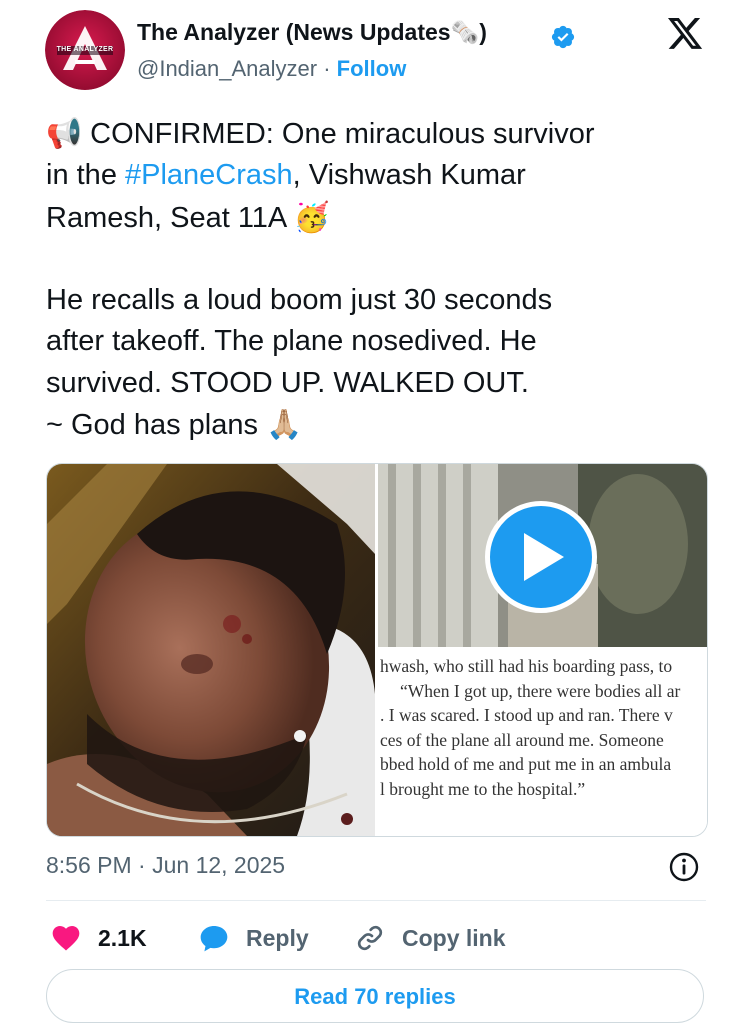 Image resolution: width=752 pixels, height=1024 pixels. Describe the element at coordinates (465, 33) in the screenshot. I see `newspaper-emoji: 🗞️` at that location.